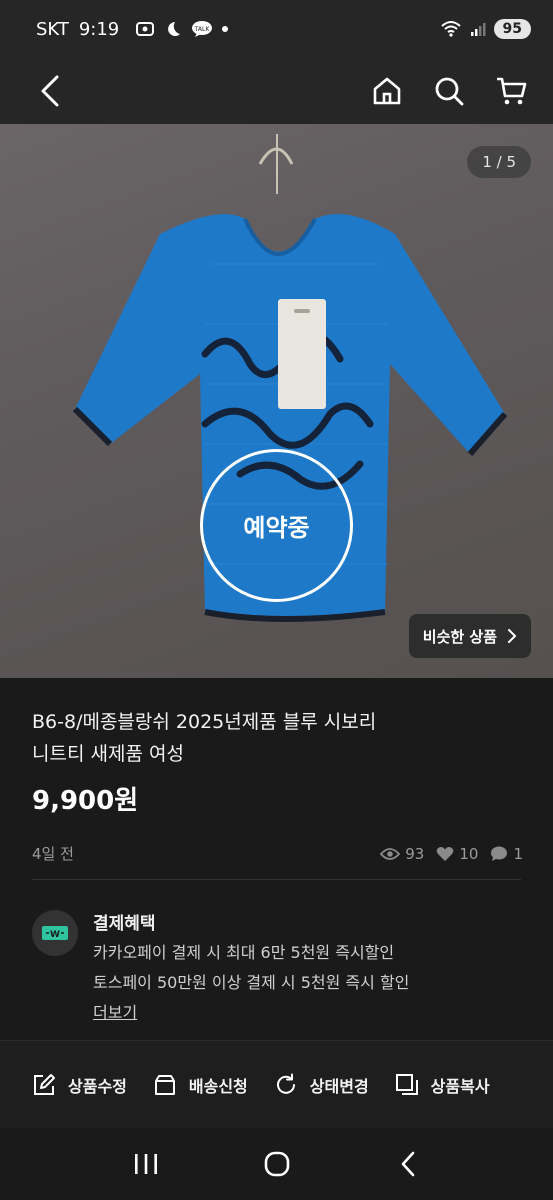  I want to click on cart-icon, so click(512, 91).